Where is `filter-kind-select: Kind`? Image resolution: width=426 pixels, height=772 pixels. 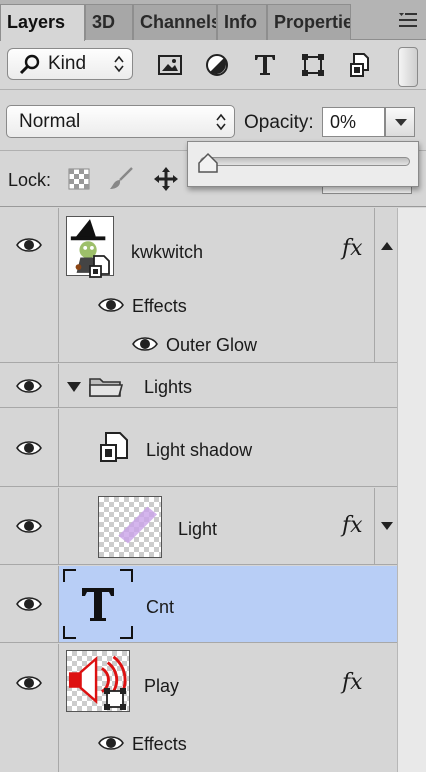
filter-kind-select: Kind is located at coordinates (70, 64).